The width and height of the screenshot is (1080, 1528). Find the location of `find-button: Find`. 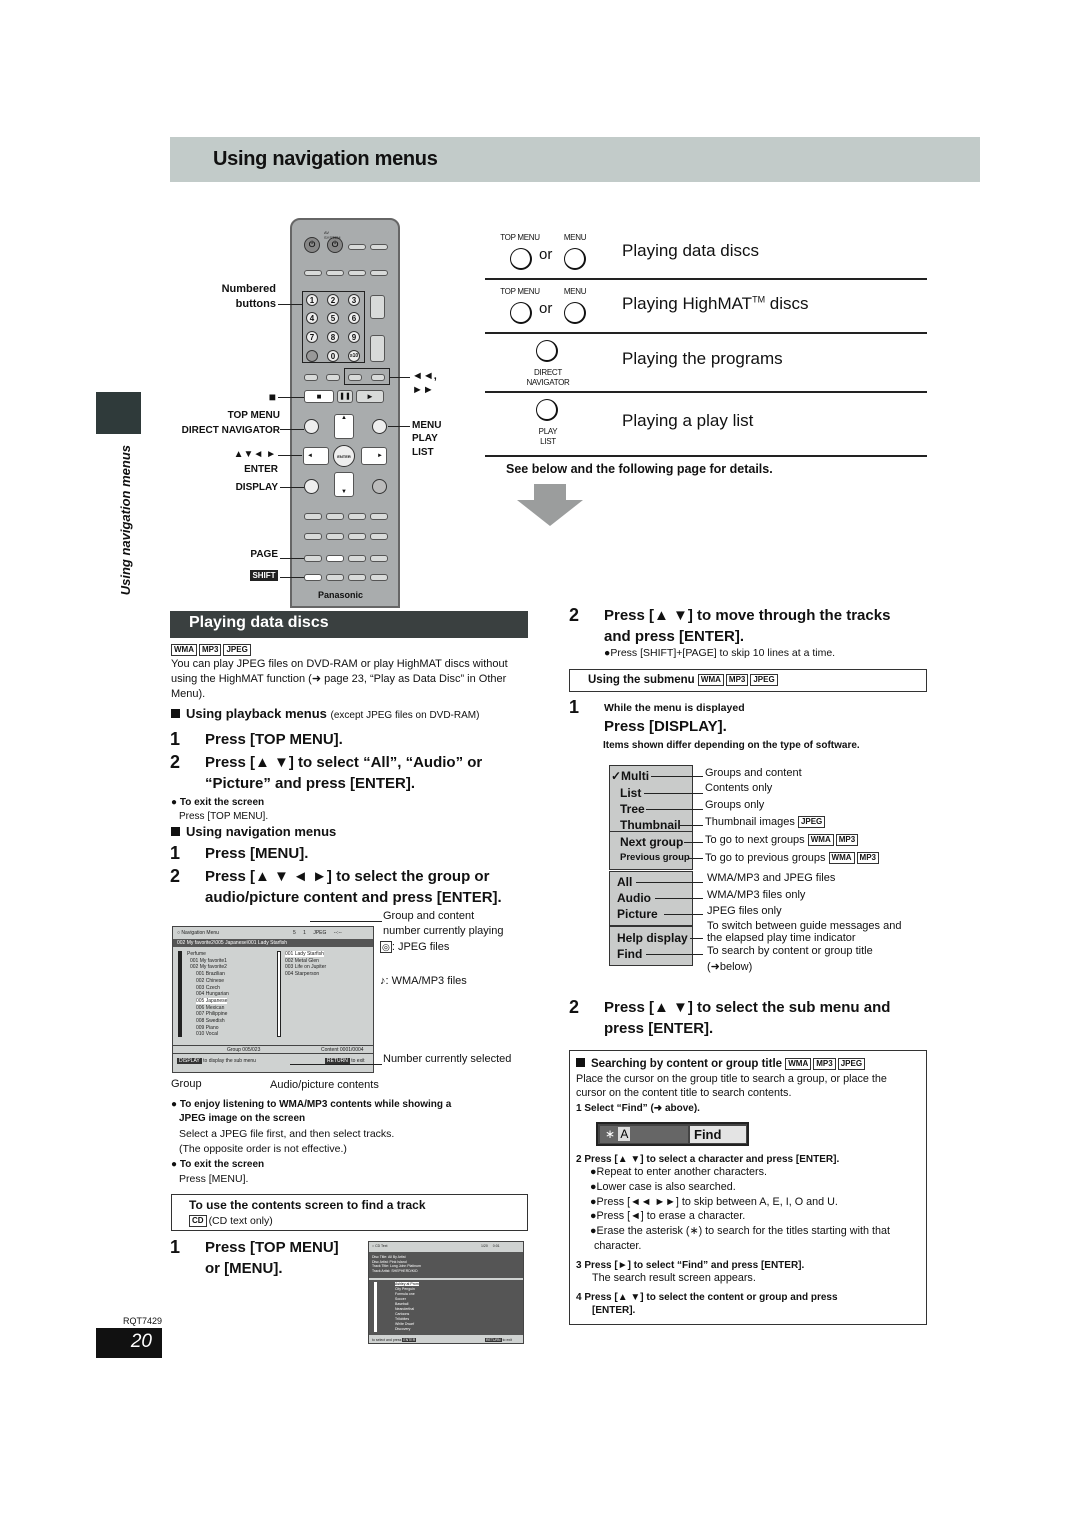

find-button: Find is located at coordinates (718, 1134).